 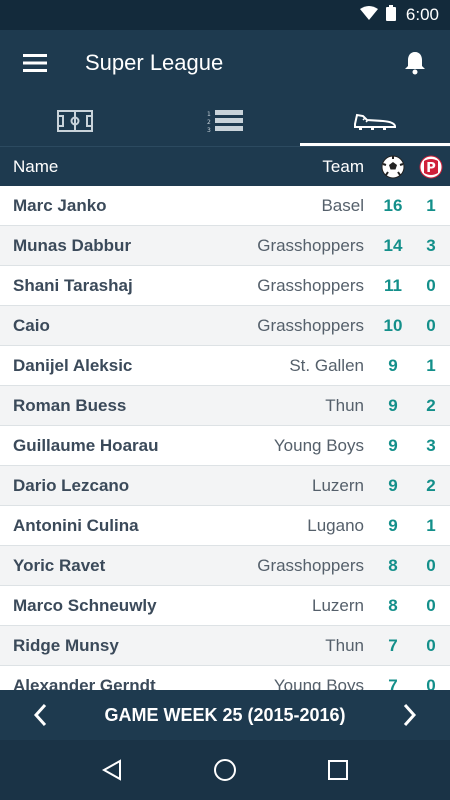 What do you see at coordinates (225, 446) in the screenshot?
I see `table-row: Guillaume Hoarau Young Boys 9 3` at bounding box center [225, 446].